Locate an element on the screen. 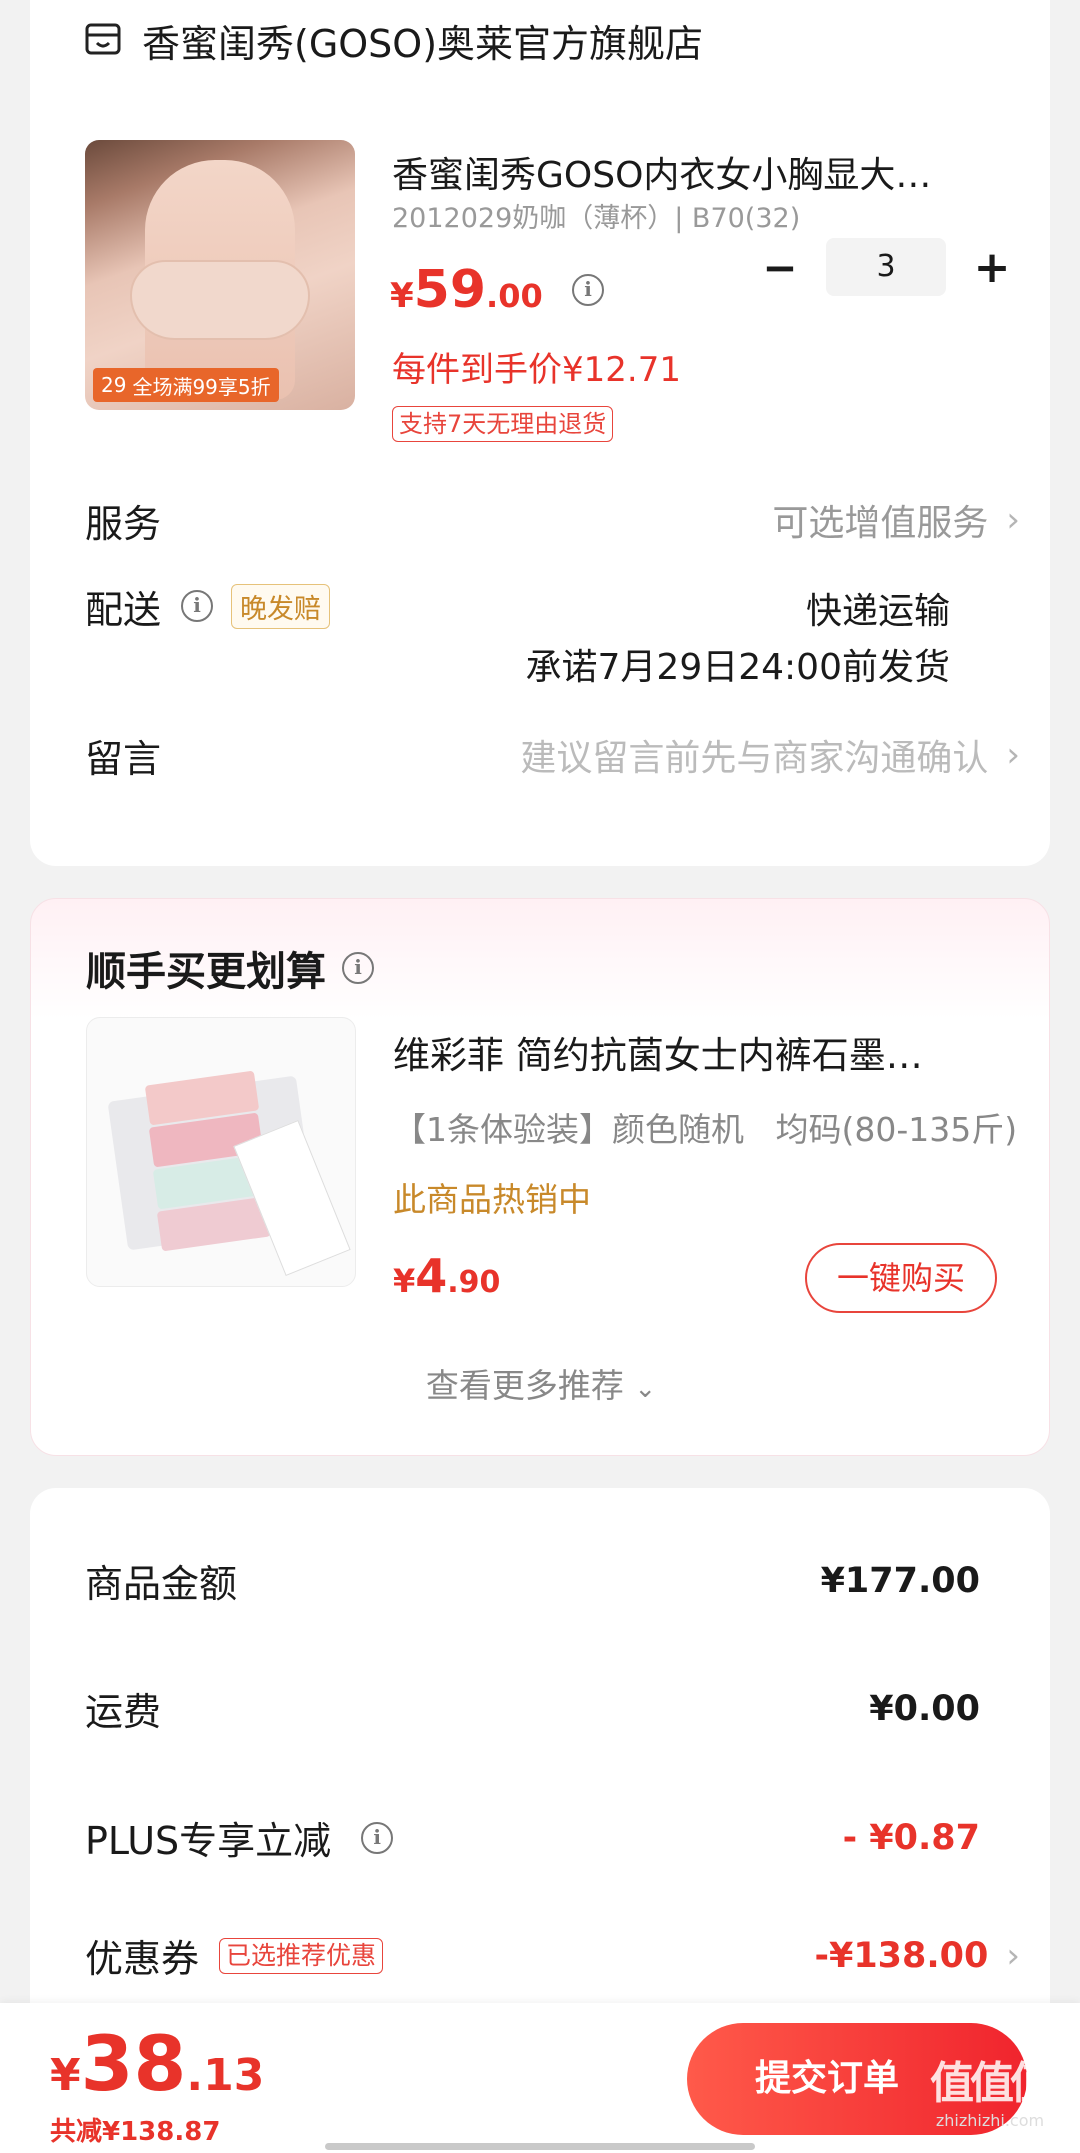  price-integer: 38 is located at coordinates (133, 2063).